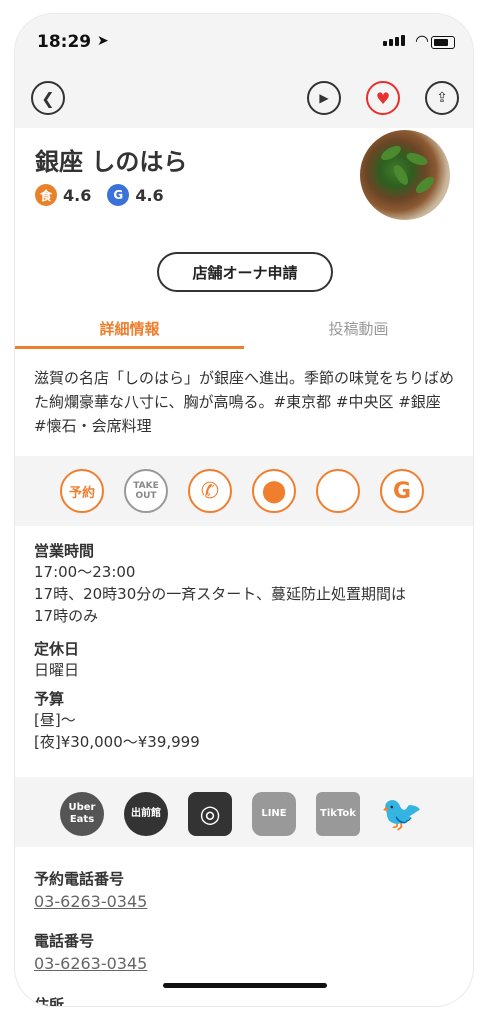 The height and width of the screenshot is (1020, 488). Describe the element at coordinates (64, 42) in the screenshot. I see `status-time: 18:29` at that location.